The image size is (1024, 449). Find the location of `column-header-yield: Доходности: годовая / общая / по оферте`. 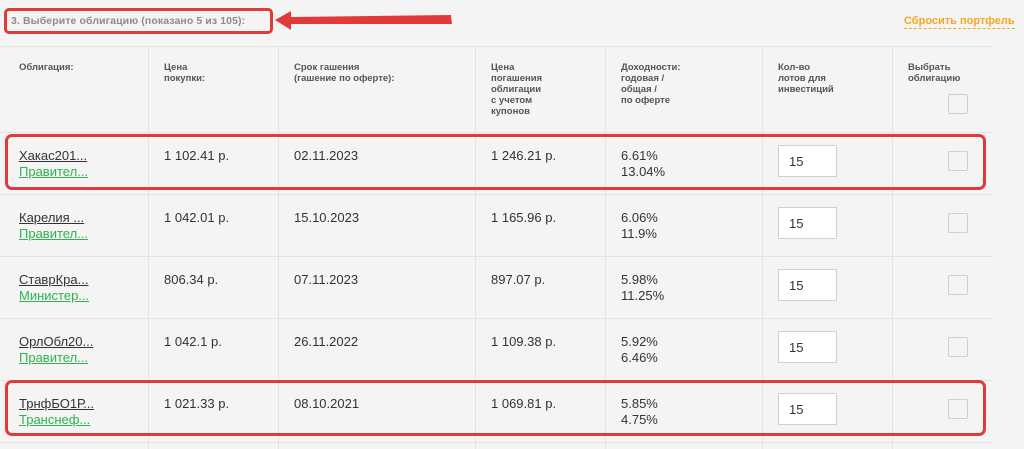

column-header-yield: Доходности: годовая / общая / по оферте is located at coordinates (651, 84).